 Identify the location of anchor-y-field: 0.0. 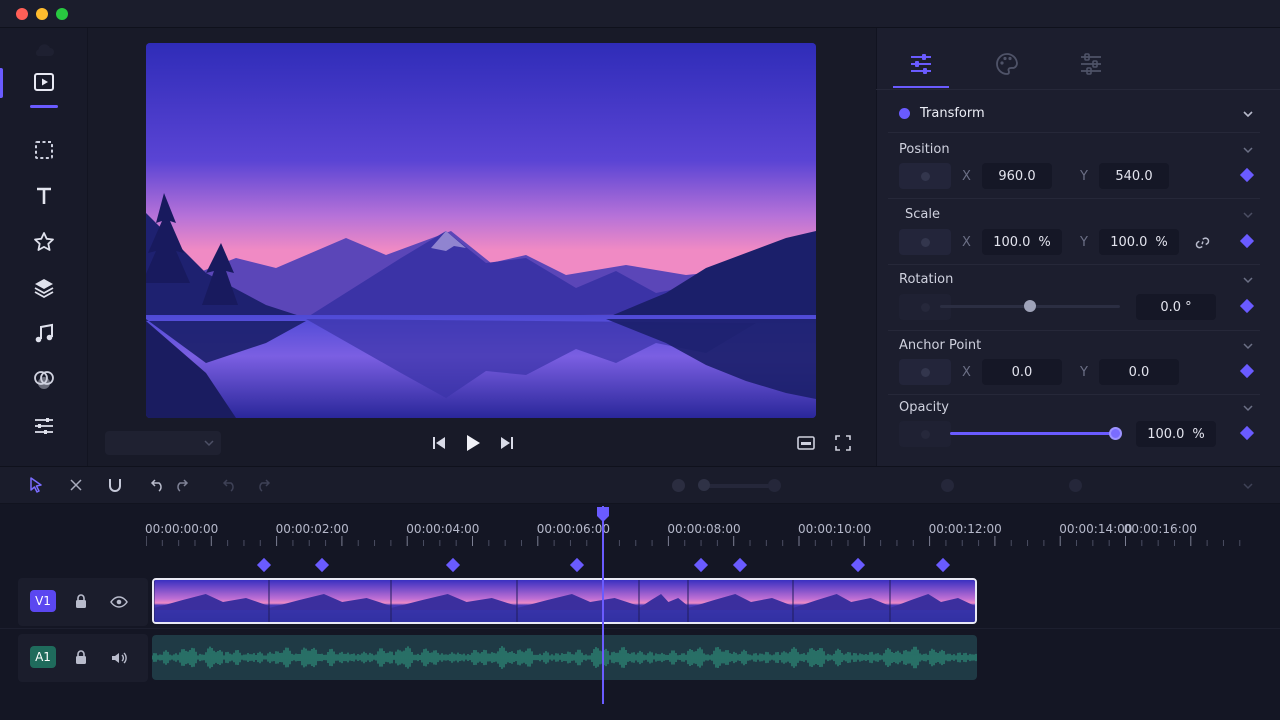
(1139, 372).